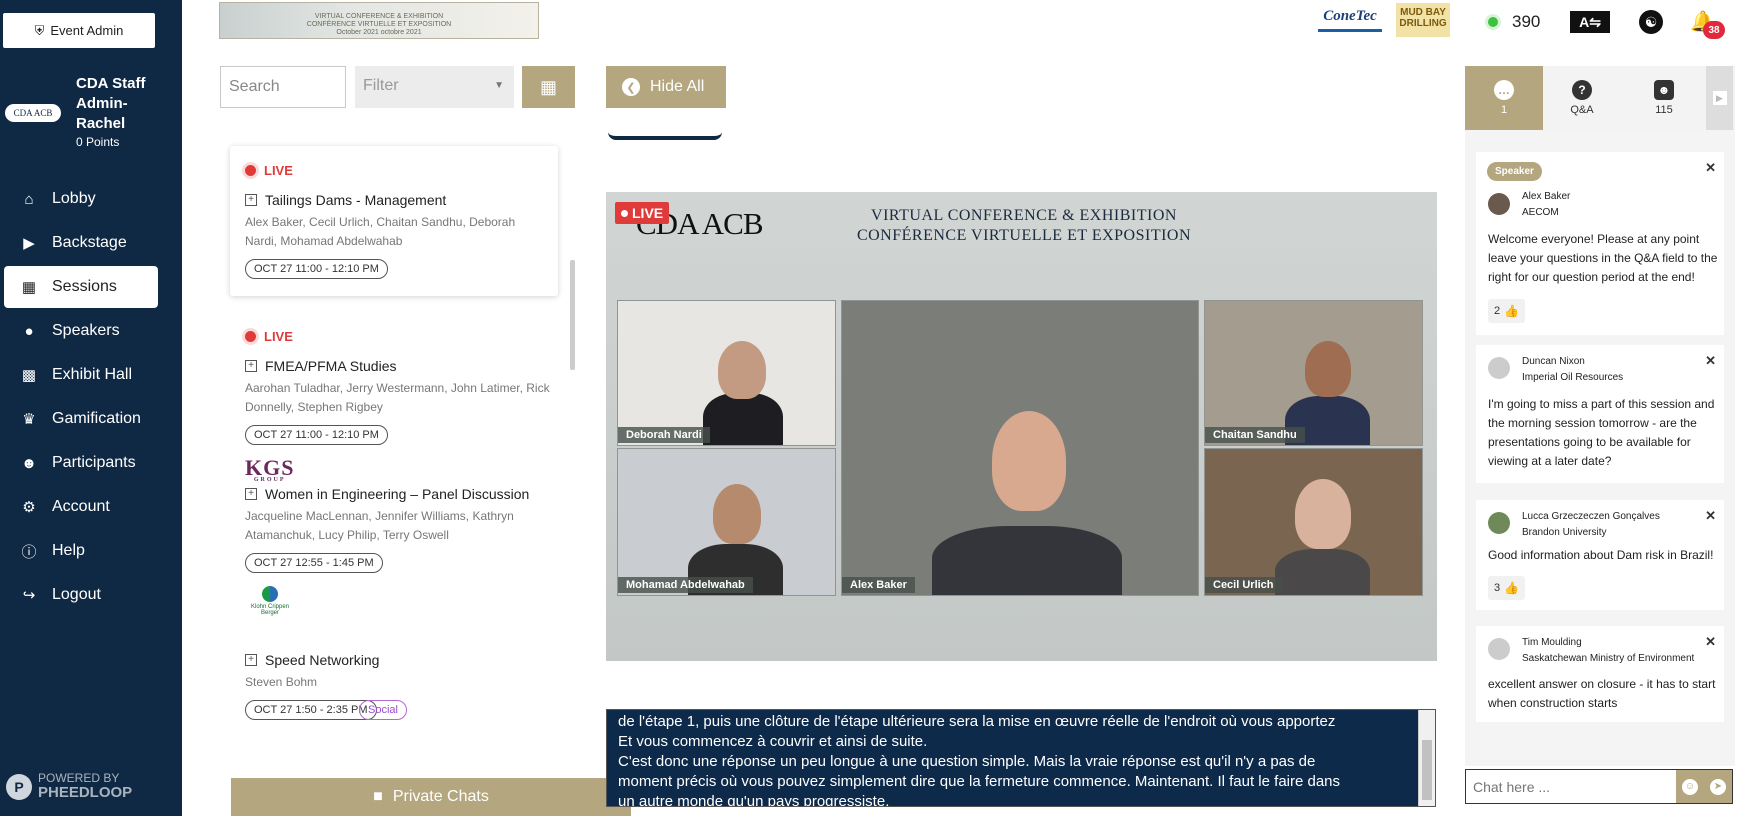 The width and height of the screenshot is (1748, 816). What do you see at coordinates (81, 463) in the screenshot?
I see `sidebar-item-participants: ☻ Participants` at bounding box center [81, 463].